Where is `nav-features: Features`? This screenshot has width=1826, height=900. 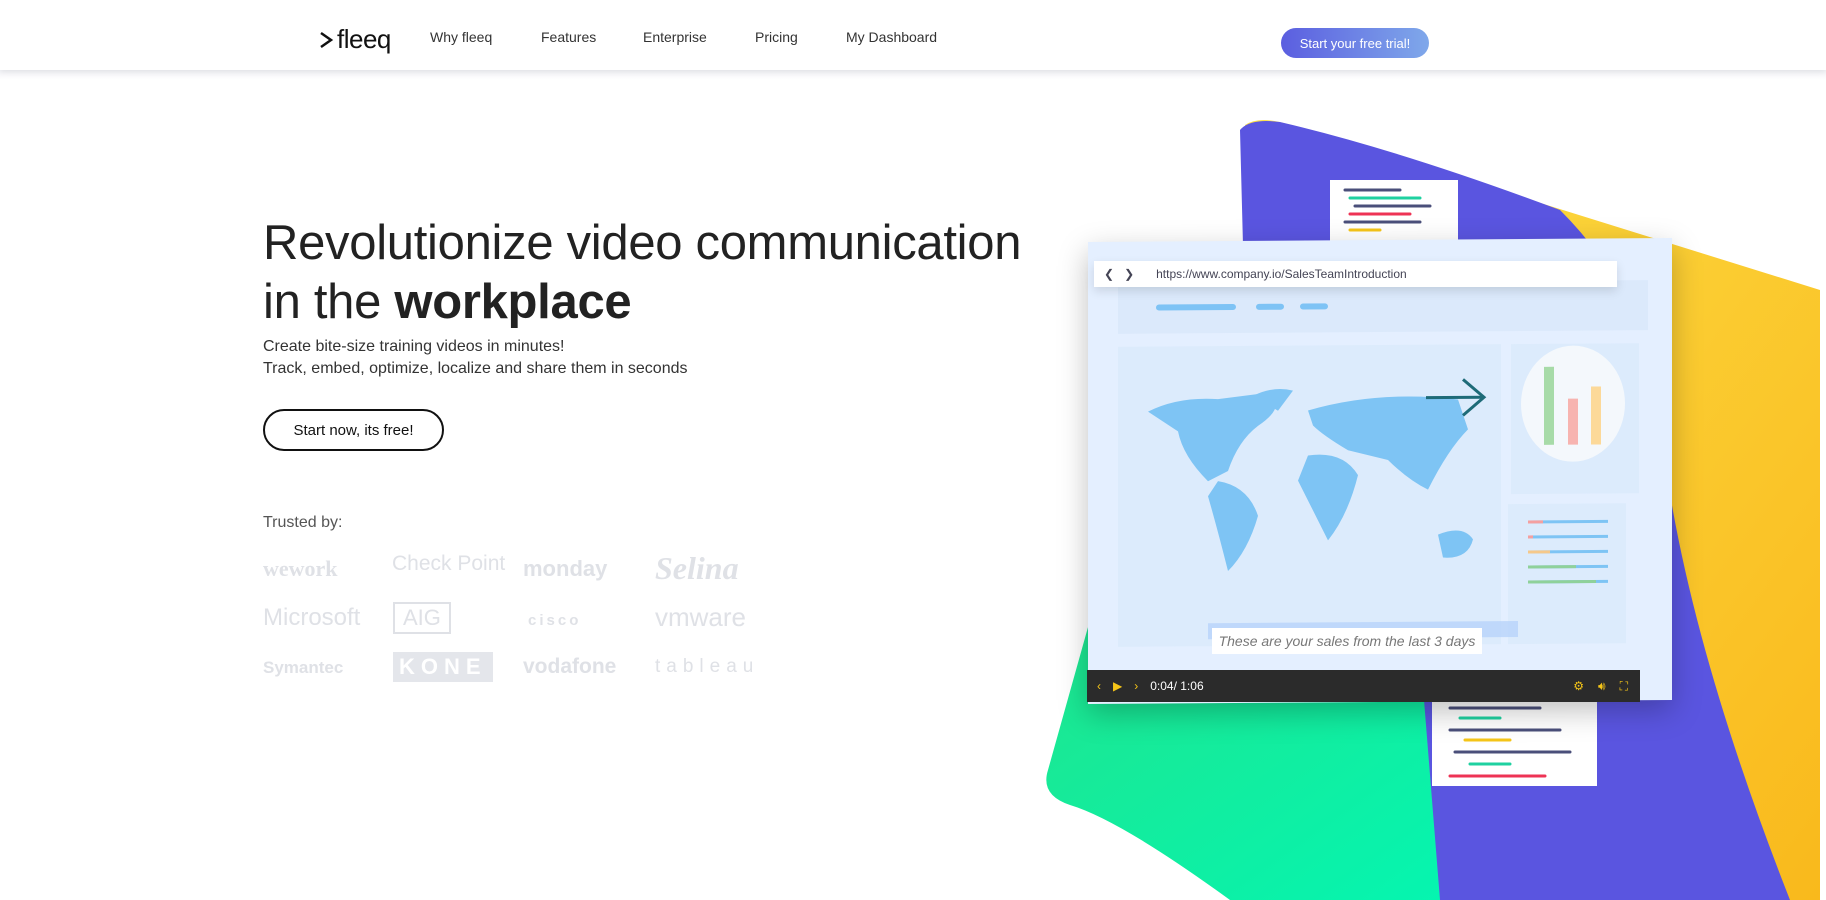
nav-features: Features is located at coordinates (568, 37).